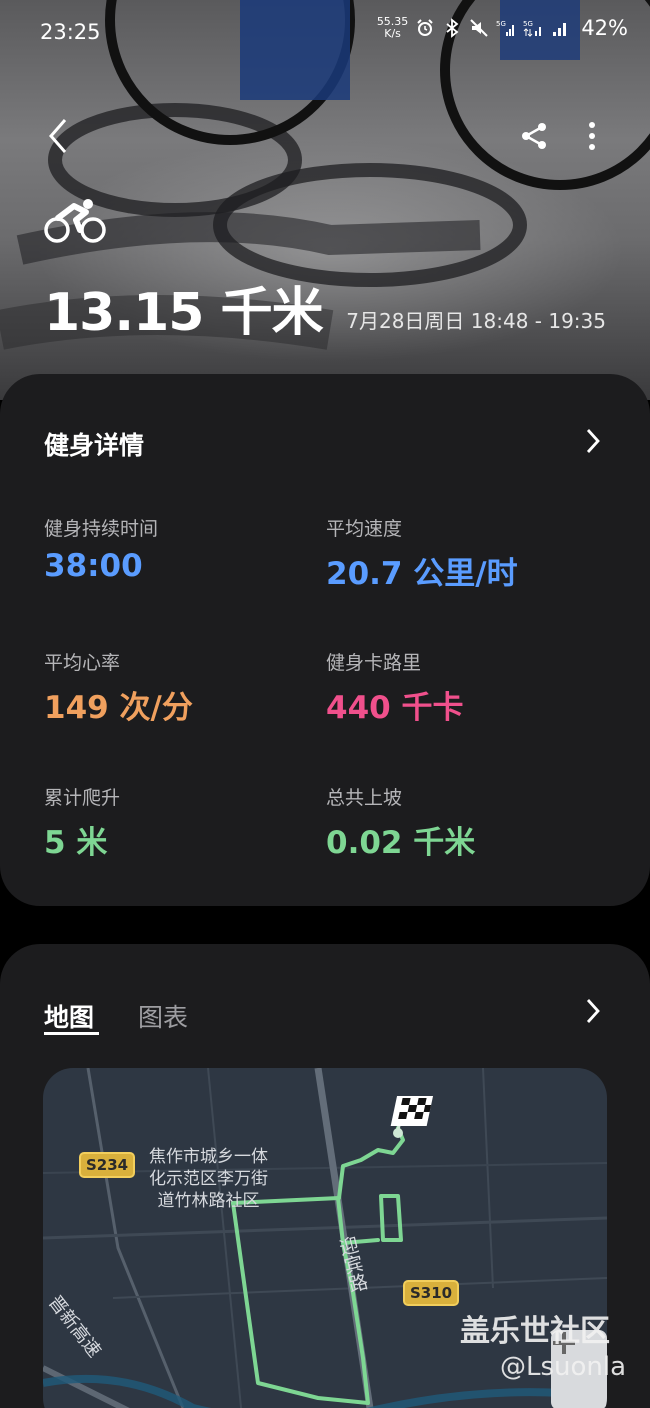 The width and height of the screenshot is (650, 1408). Describe the element at coordinates (82, 798) in the screenshot. I see `metric-label-elevation-gain: 累计爬升` at that location.